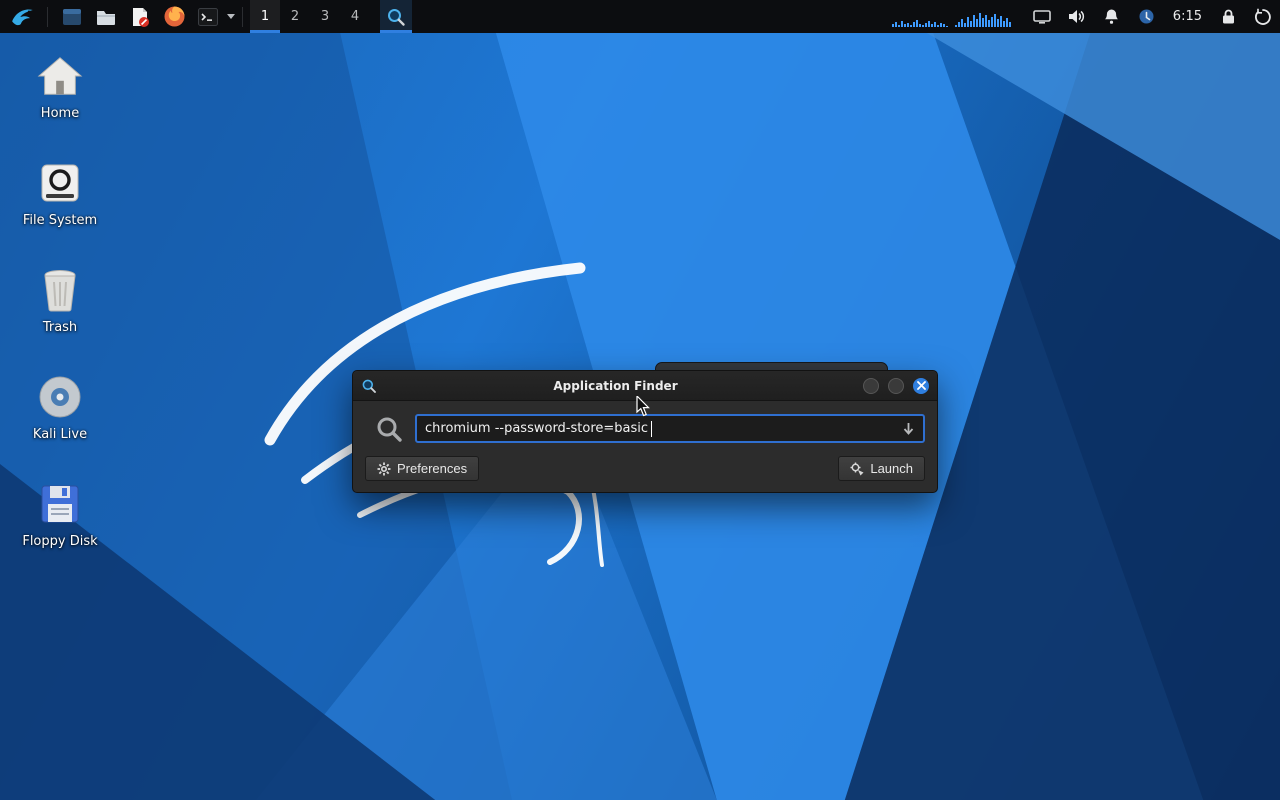 The width and height of the screenshot is (1280, 800). Describe the element at coordinates (60, 183) in the screenshot. I see `file-system-icon` at that location.